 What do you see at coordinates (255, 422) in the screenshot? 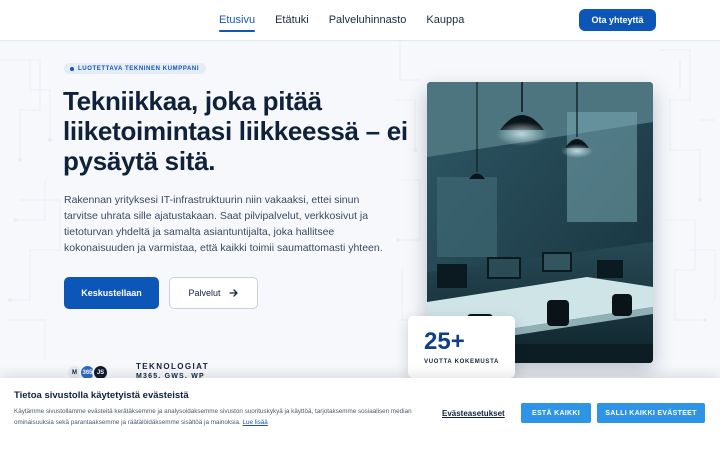
I see `read-more-link: Lue lisää` at bounding box center [255, 422].